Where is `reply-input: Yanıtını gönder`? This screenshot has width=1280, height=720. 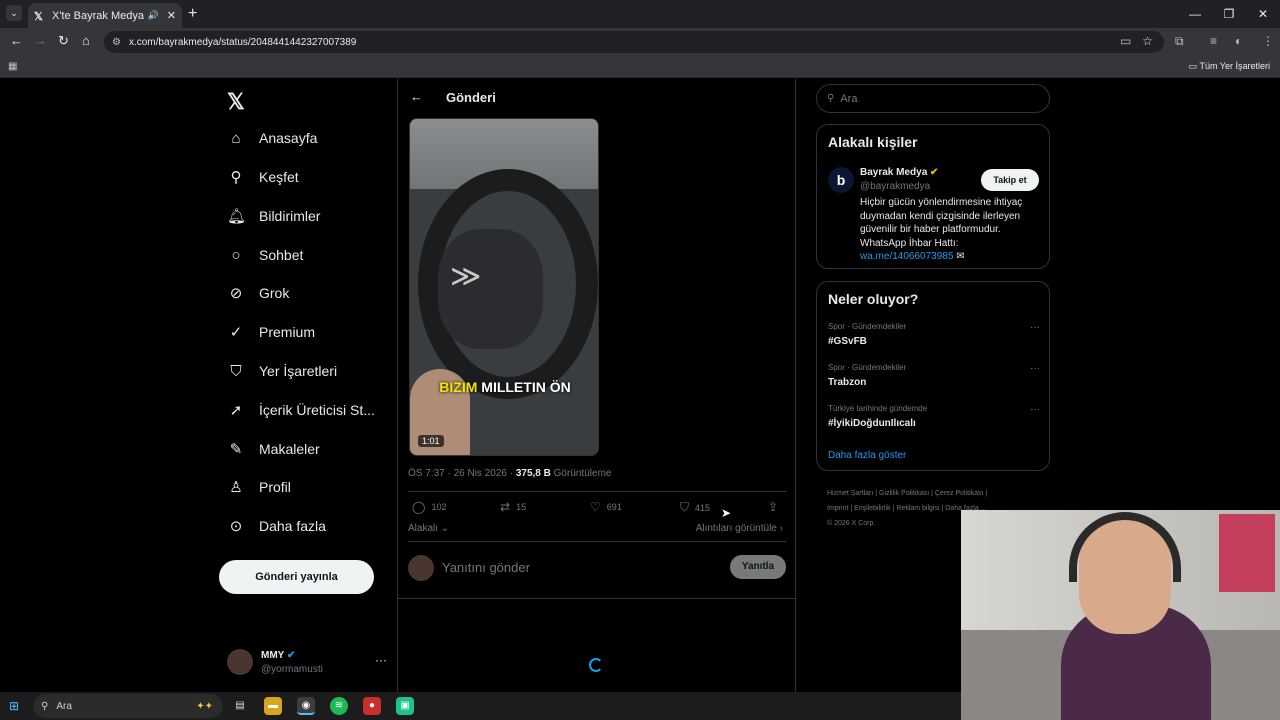 reply-input: Yanıtını gönder is located at coordinates (486, 567).